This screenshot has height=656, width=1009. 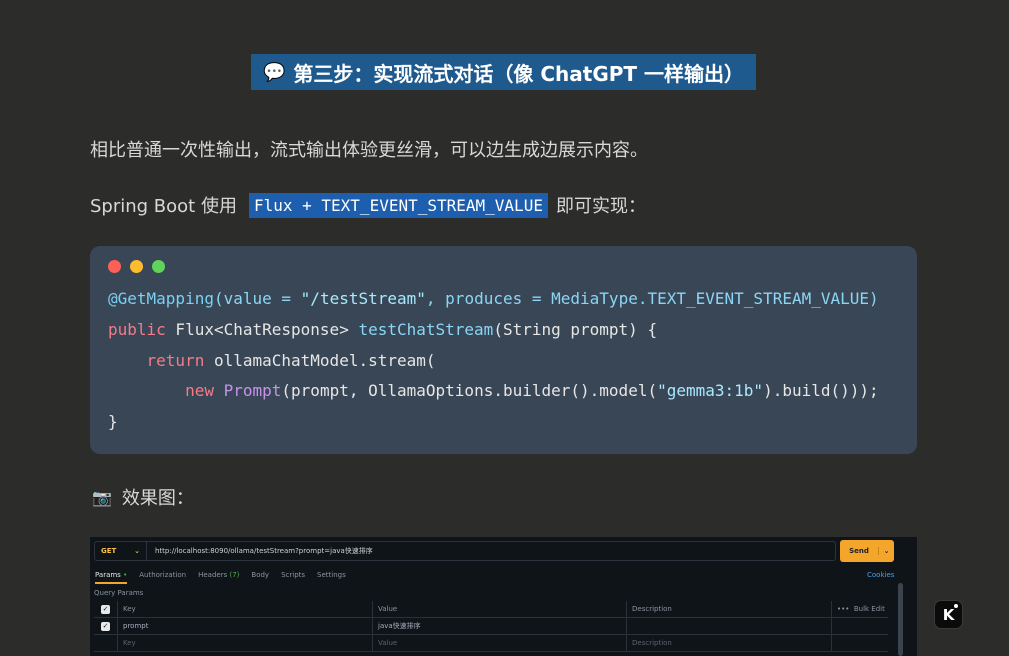 What do you see at coordinates (880, 575) in the screenshot?
I see `cookies-link: Cookies` at bounding box center [880, 575].